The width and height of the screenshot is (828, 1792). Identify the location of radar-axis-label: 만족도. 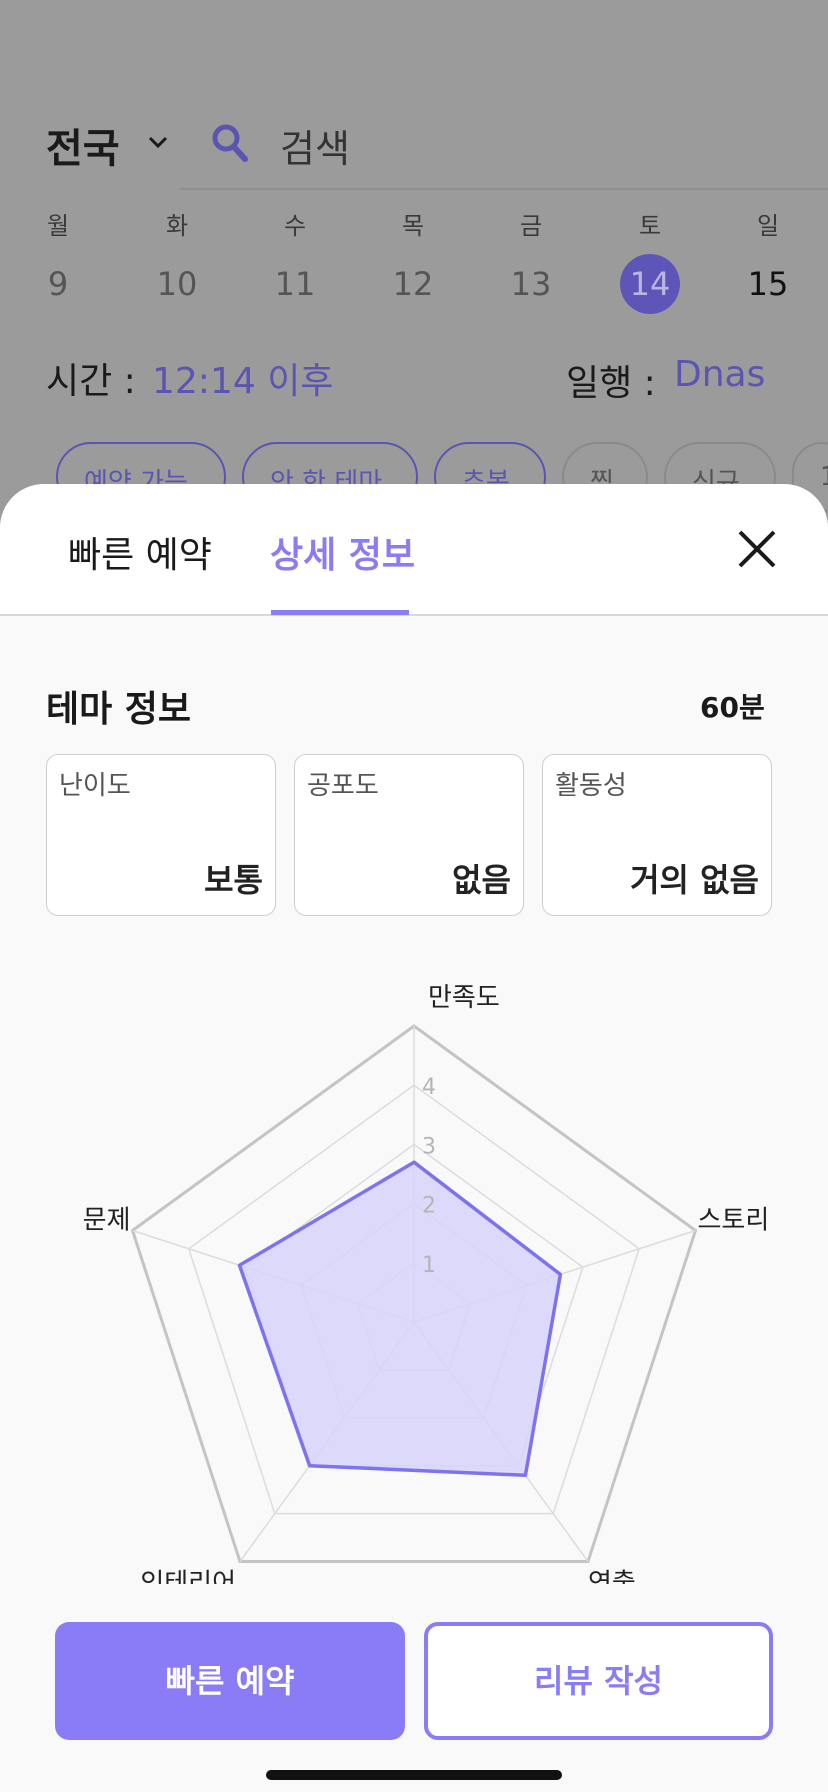
(464, 998).